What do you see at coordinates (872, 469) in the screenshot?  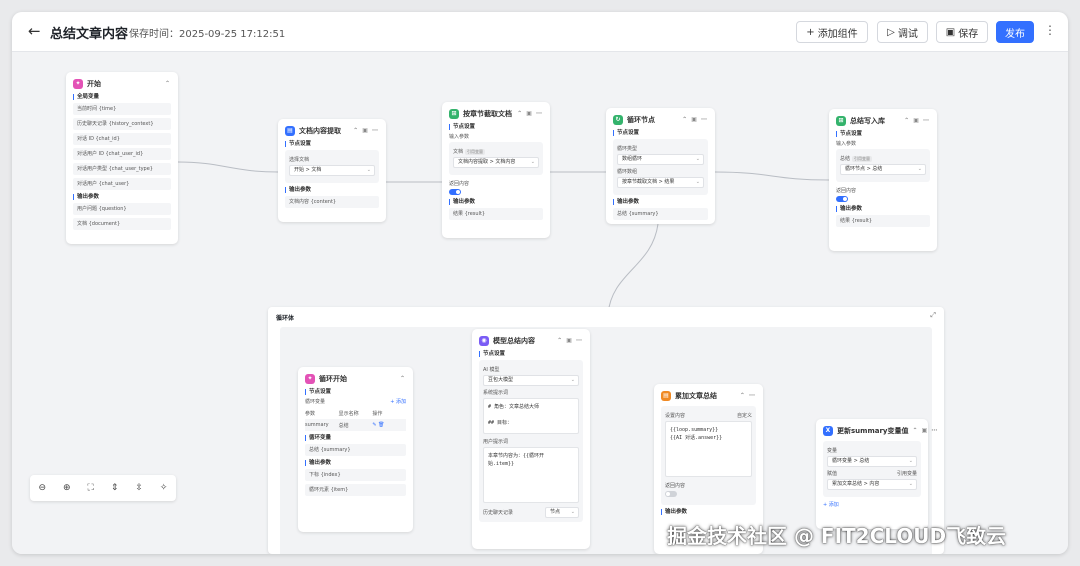 I see `update-settings-box: 变量 循环变量 > 总结 ⌄ 赋值 引用变量 累加文章总结 > 内容 ⌄` at bounding box center [872, 469].